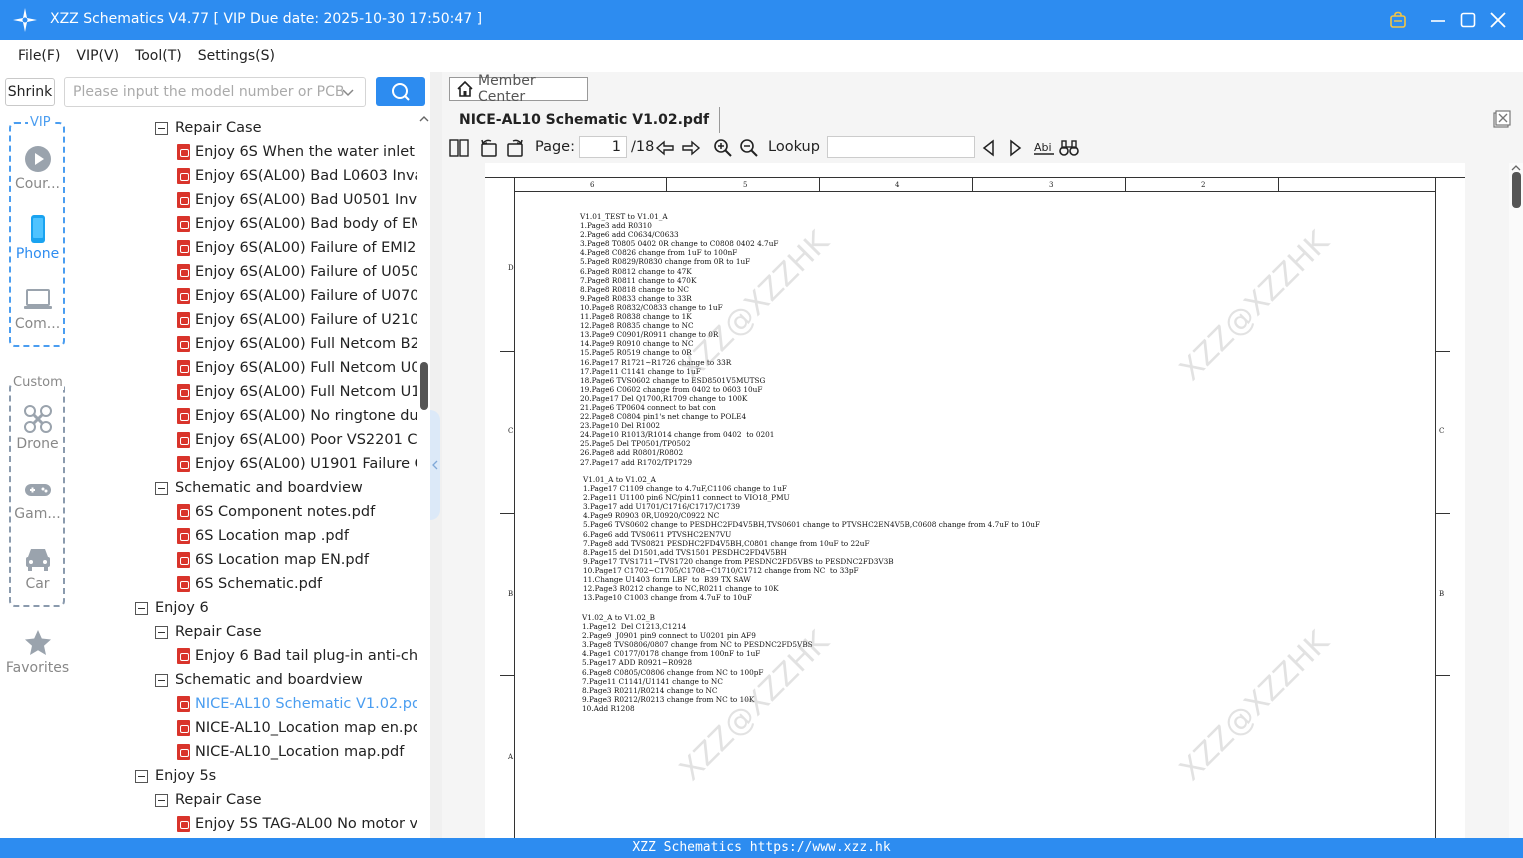 This screenshot has height=858, width=1523. What do you see at coordinates (665, 148) in the screenshot?
I see `previous-page-arrow-icon` at bounding box center [665, 148].